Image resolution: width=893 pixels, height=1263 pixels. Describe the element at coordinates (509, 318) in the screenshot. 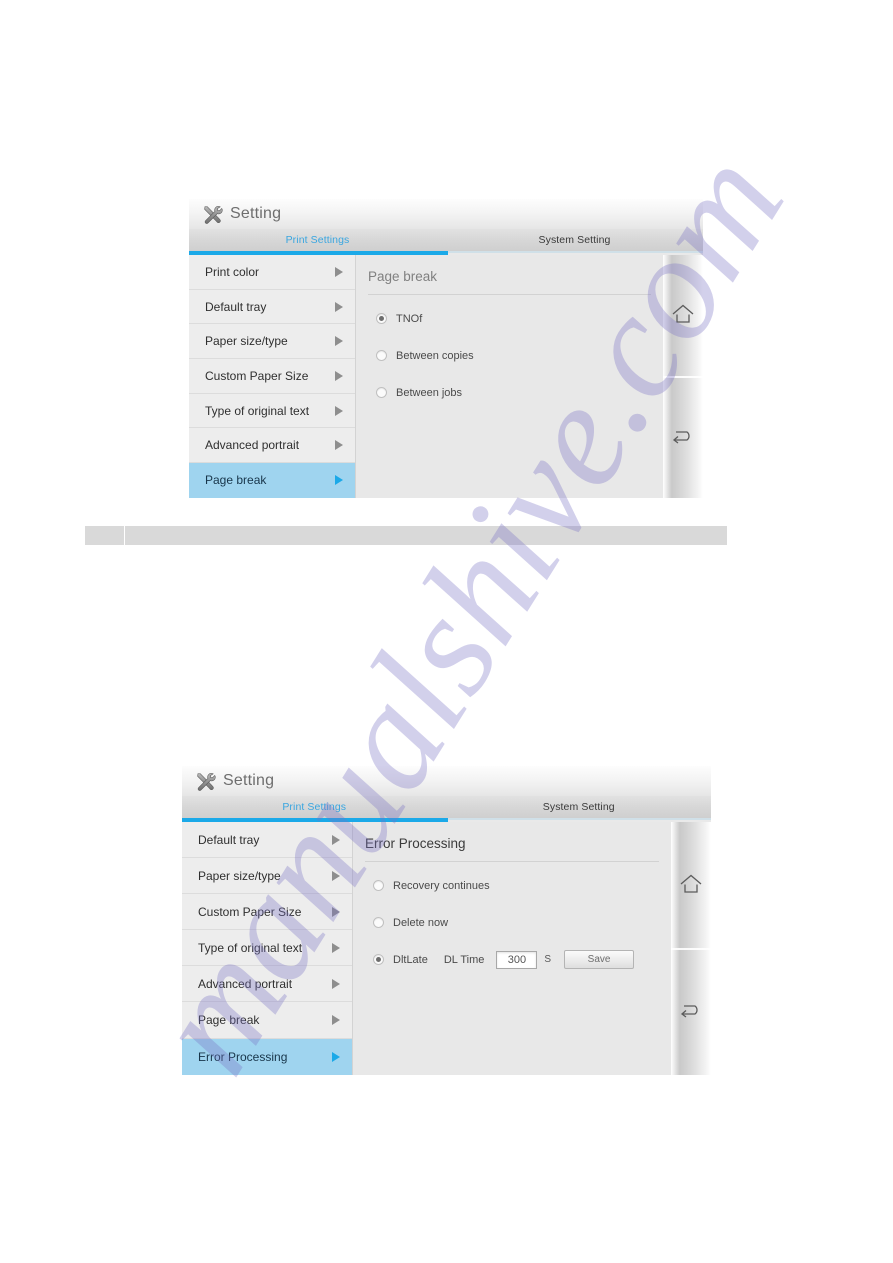

I see `radio-option-tnof: TNOf` at that location.